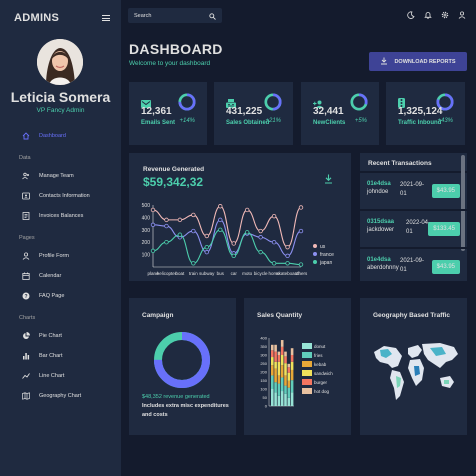  I want to click on sidebar-item-label: Calendar, so click(50, 276).